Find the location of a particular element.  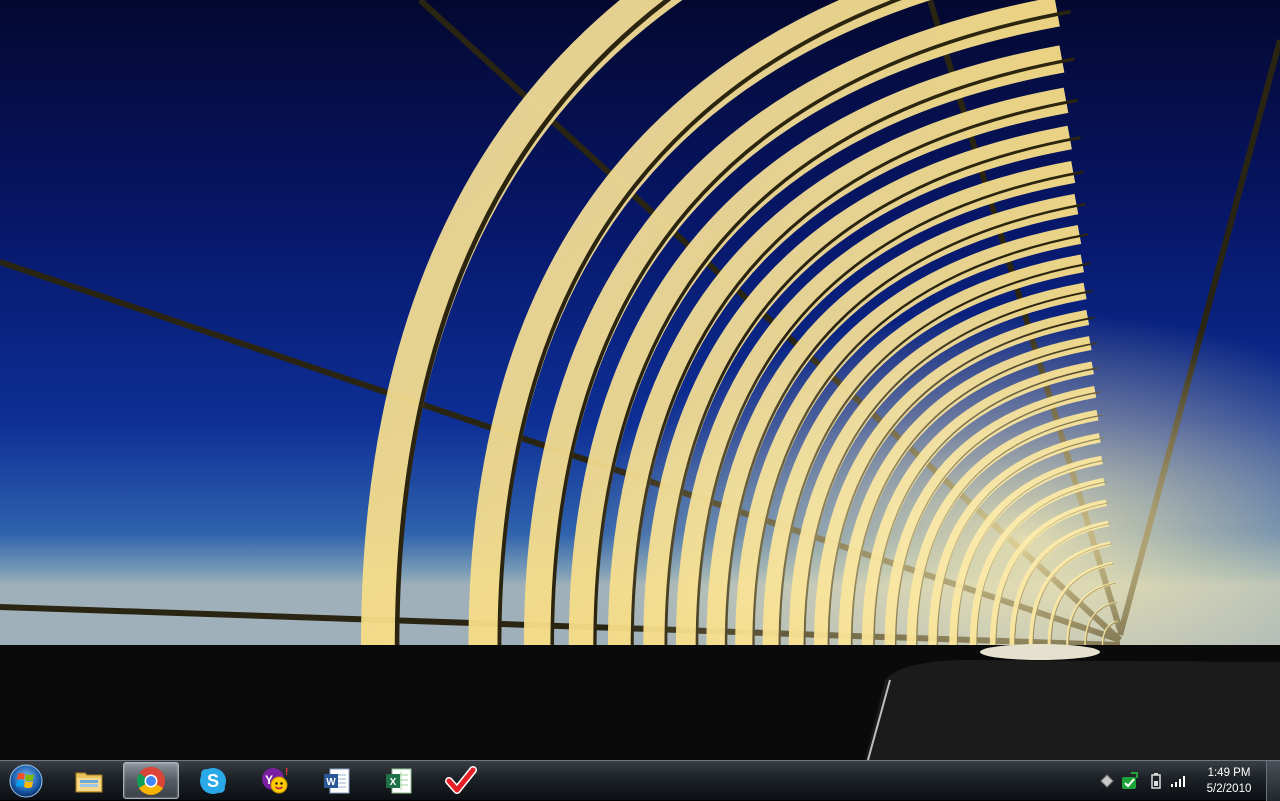

tray-sync-icon is located at coordinates (1130, 781).